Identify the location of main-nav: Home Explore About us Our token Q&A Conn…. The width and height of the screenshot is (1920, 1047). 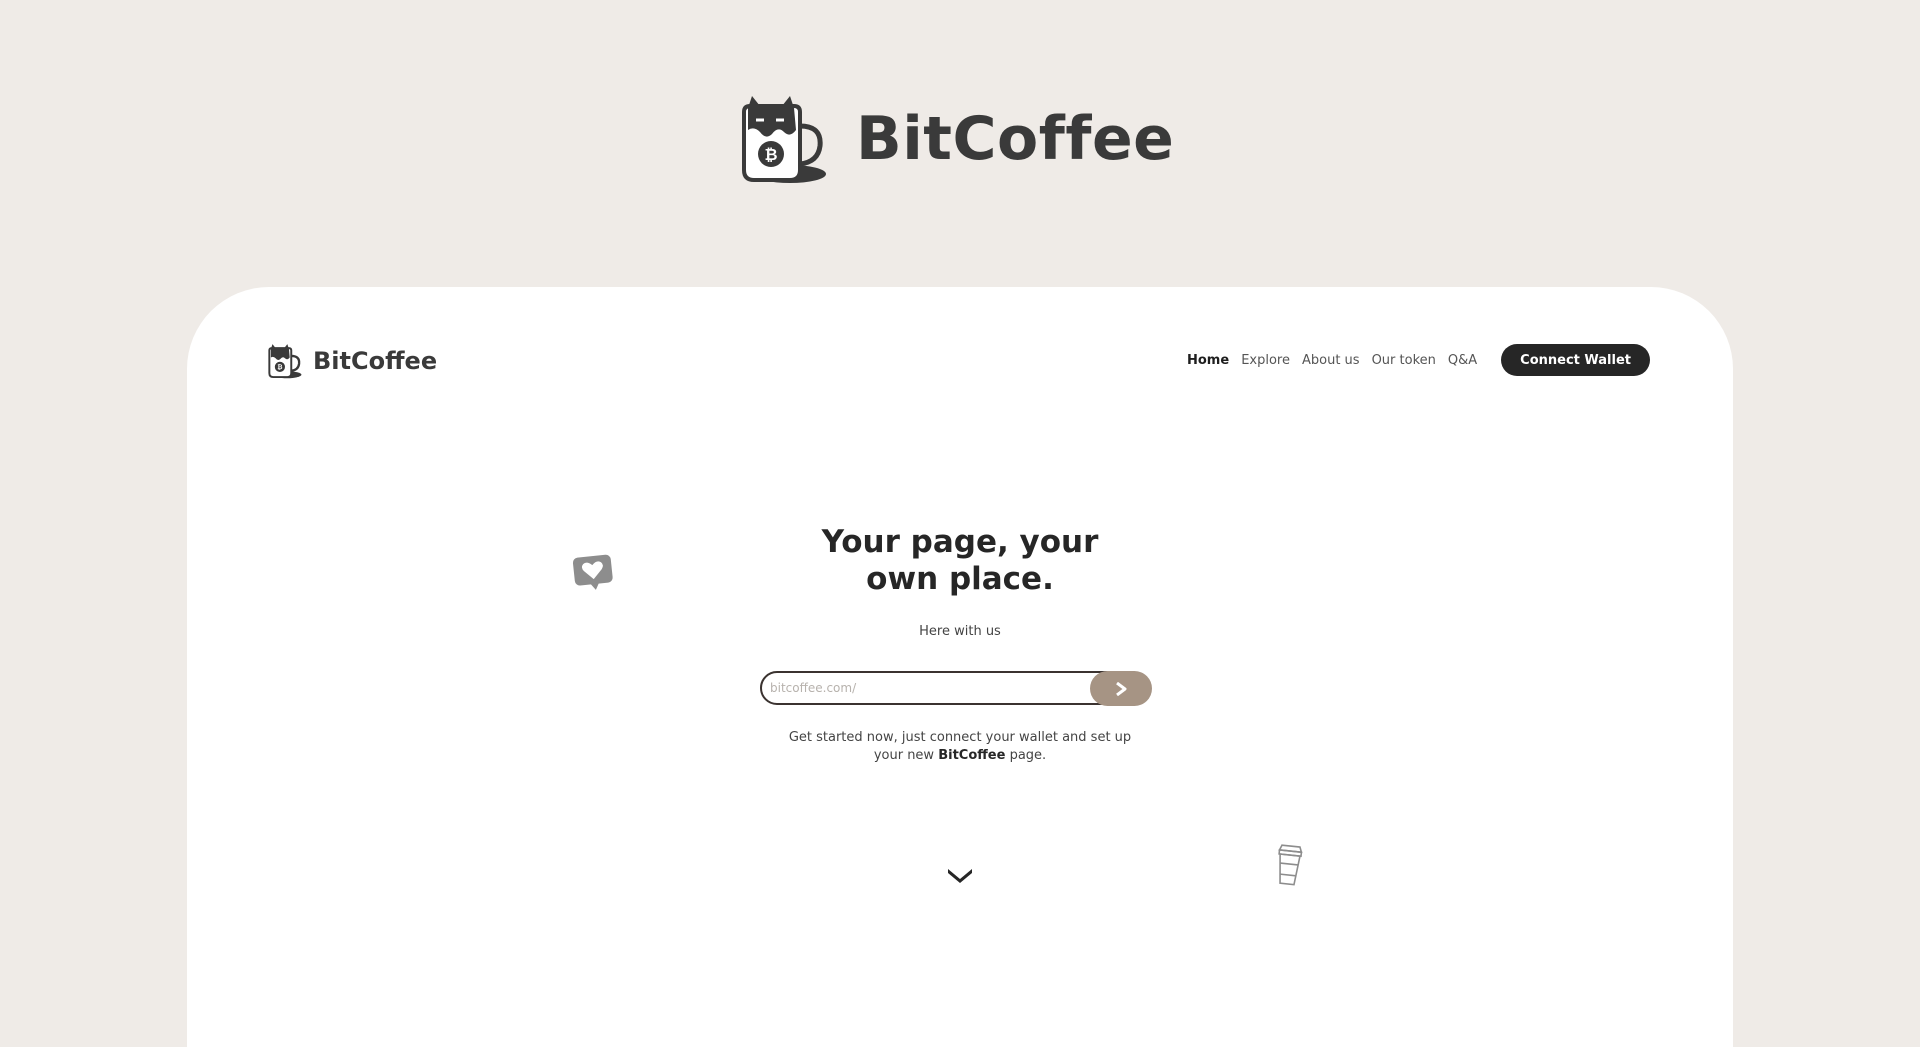
(1418, 360).